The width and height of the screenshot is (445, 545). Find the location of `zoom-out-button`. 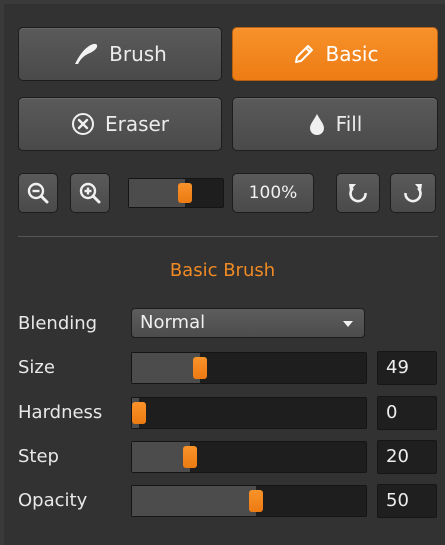

zoom-out-button is located at coordinates (38, 193).